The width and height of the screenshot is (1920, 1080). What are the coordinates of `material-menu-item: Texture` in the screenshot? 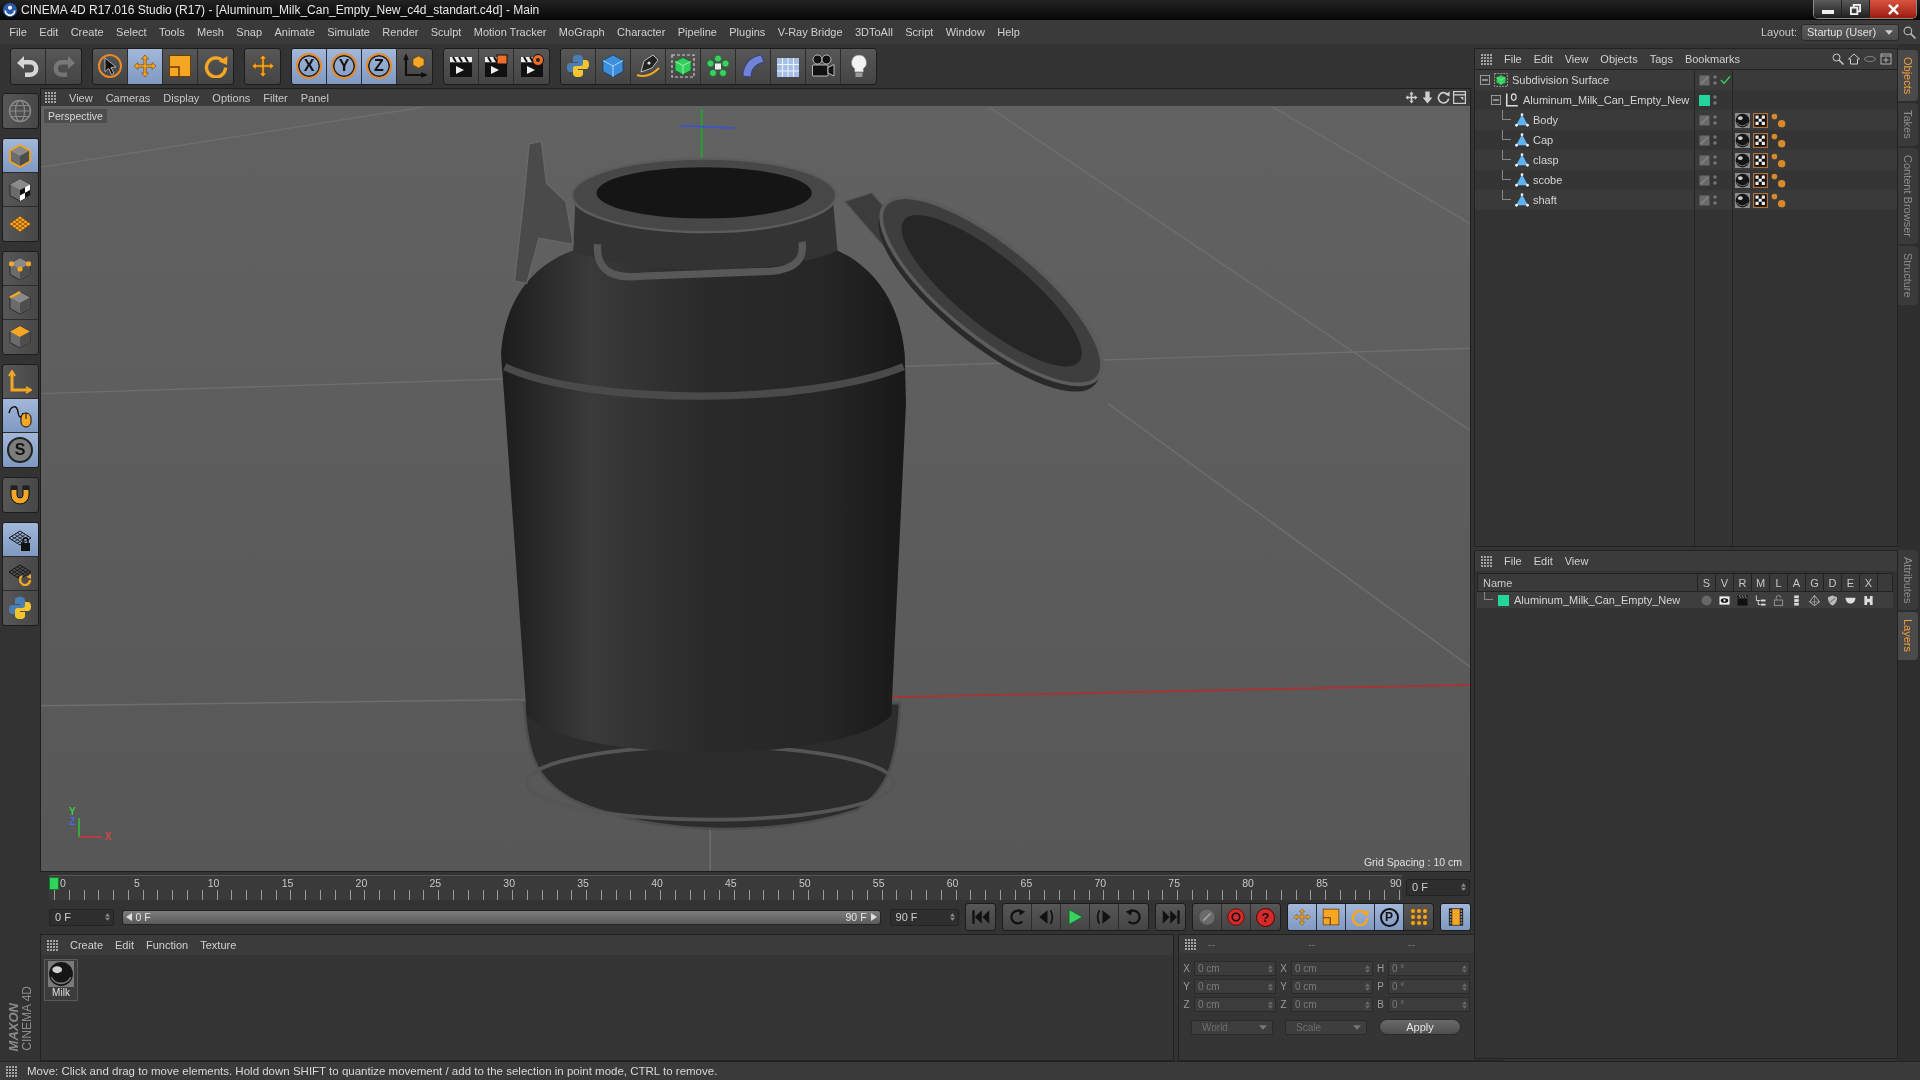 It's located at (218, 945).